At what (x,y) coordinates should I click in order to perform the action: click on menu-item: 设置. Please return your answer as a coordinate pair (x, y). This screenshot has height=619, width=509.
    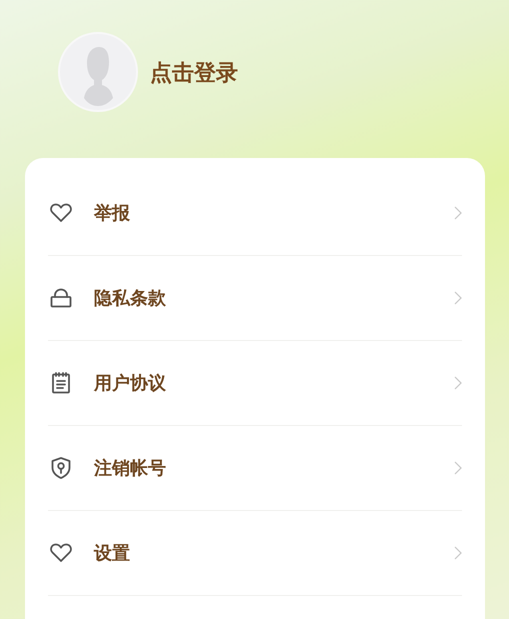
    Looking at the image, I should click on (255, 553).